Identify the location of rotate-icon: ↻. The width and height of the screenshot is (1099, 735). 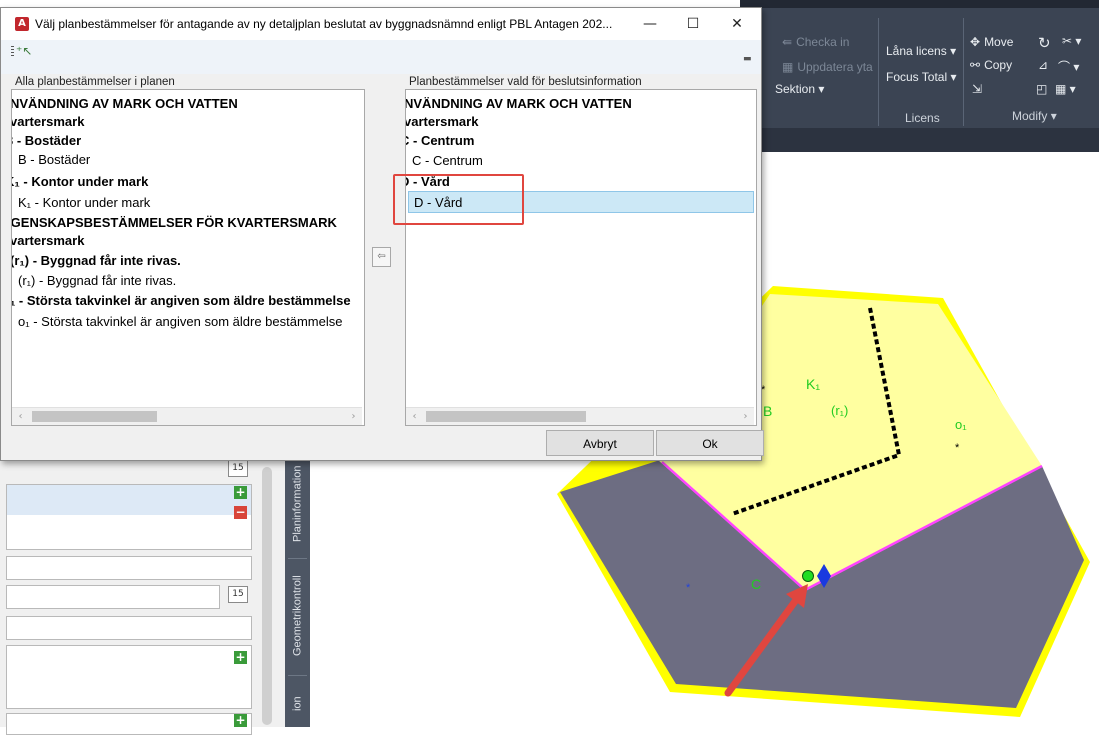
(1044, 43).